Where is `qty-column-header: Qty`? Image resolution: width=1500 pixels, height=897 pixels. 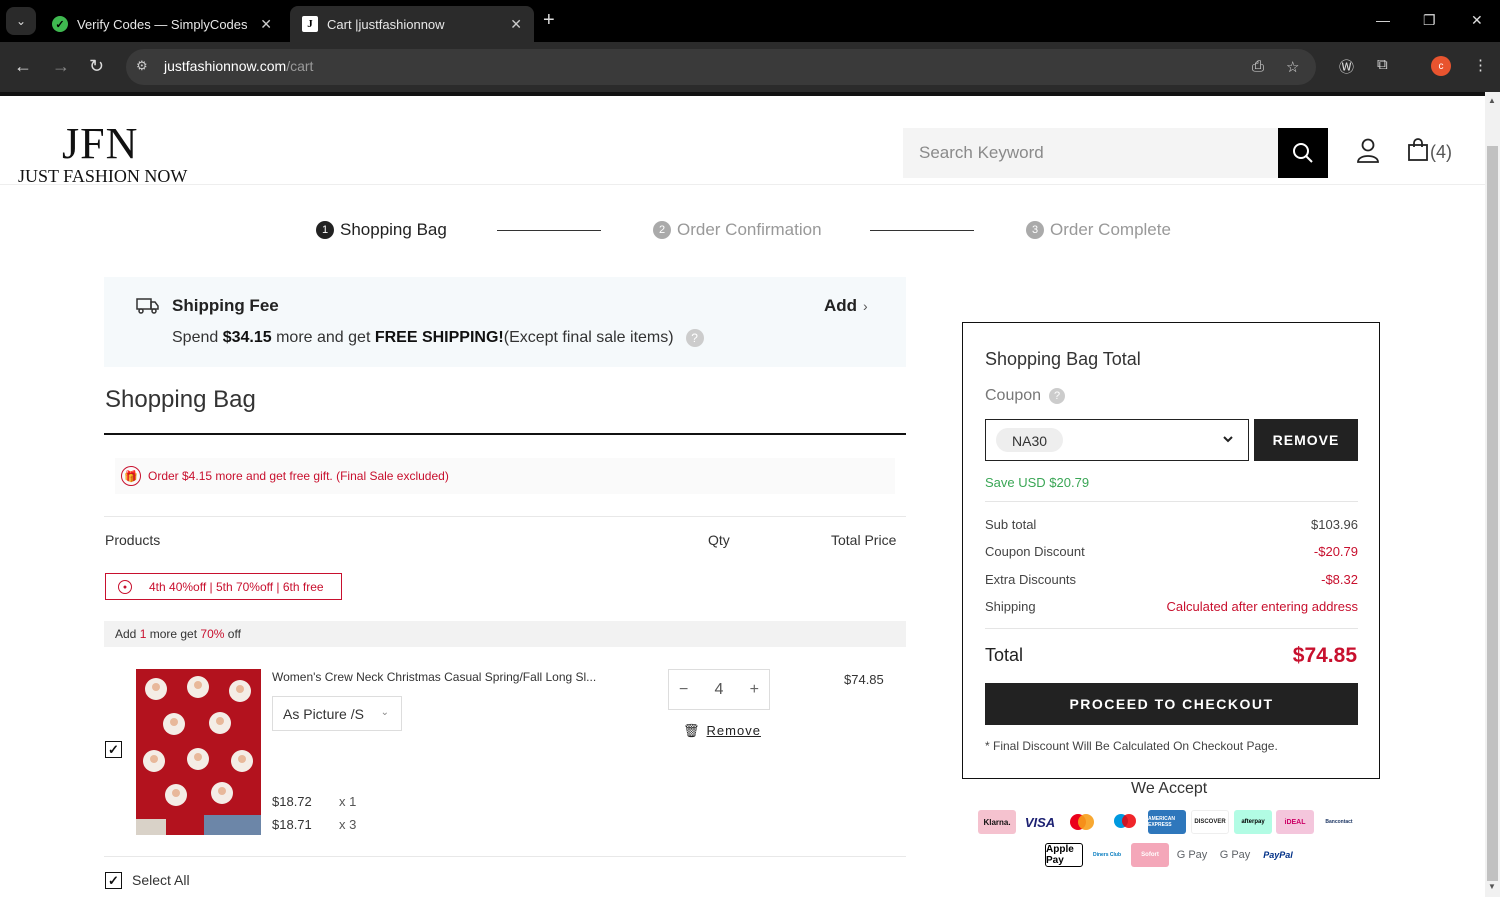
qty-column-header: Qty is located at coordinates (719, 540).